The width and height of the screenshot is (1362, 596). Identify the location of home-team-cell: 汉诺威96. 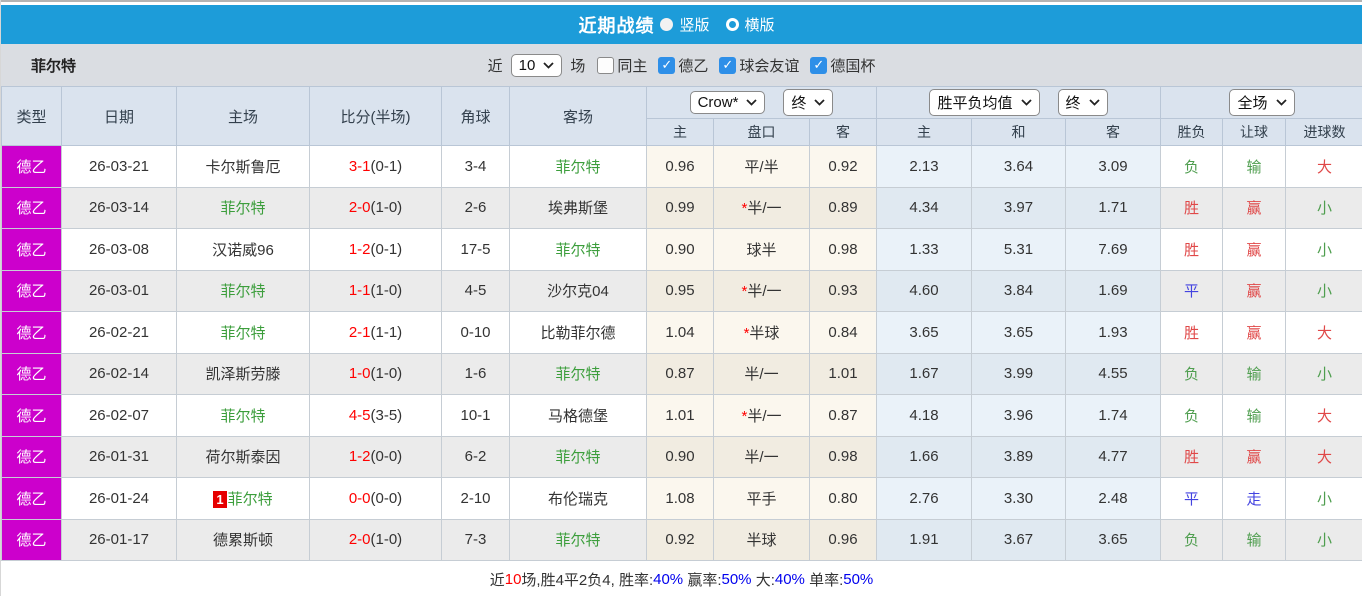
(243, 249).